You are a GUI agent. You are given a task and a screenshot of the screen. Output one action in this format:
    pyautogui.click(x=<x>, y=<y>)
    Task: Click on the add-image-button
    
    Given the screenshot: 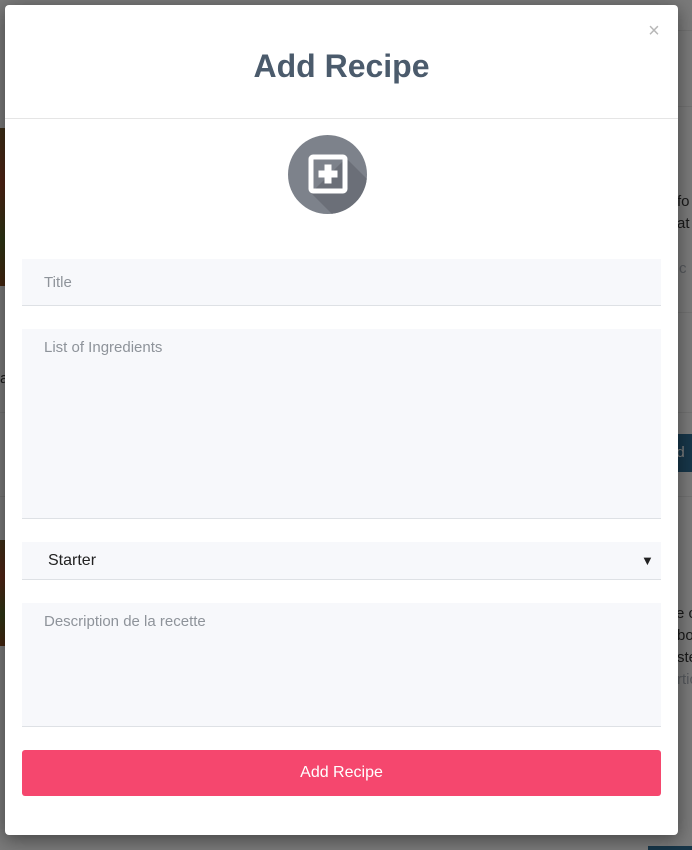 What is the action you would take?
    pyautogui.click(x=327, y=174)
    